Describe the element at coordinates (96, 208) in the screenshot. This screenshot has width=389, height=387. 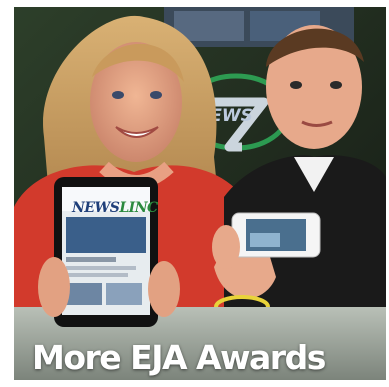
I see `tablet-brand-main: NEWS` at that location.